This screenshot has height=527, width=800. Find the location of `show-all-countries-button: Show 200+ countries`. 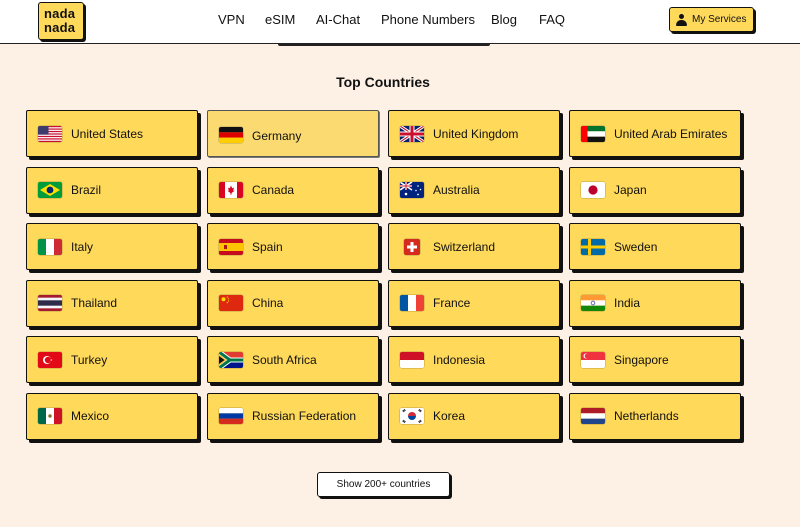

show-all-countries-button: Show 200+ countries is located at coordinates (383, 484).